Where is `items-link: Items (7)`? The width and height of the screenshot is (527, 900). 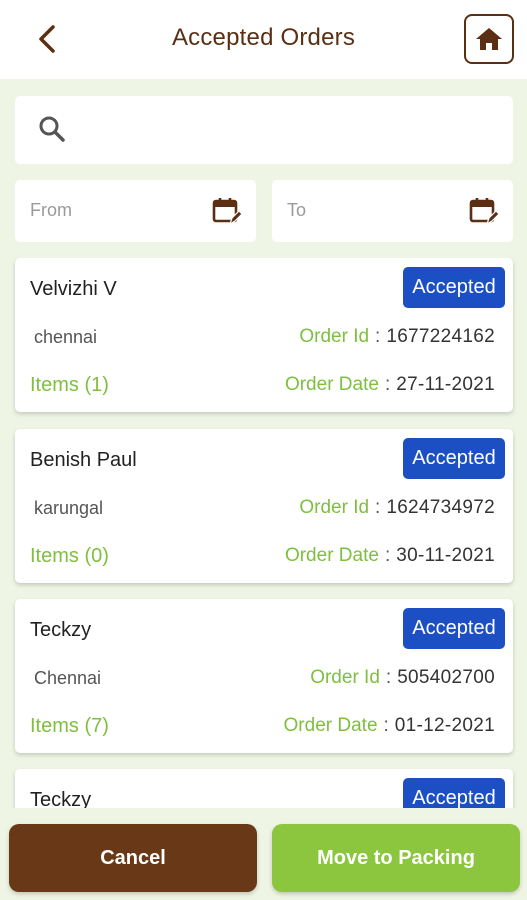
items-link: Items (7) is located at coordinates (69, 726).